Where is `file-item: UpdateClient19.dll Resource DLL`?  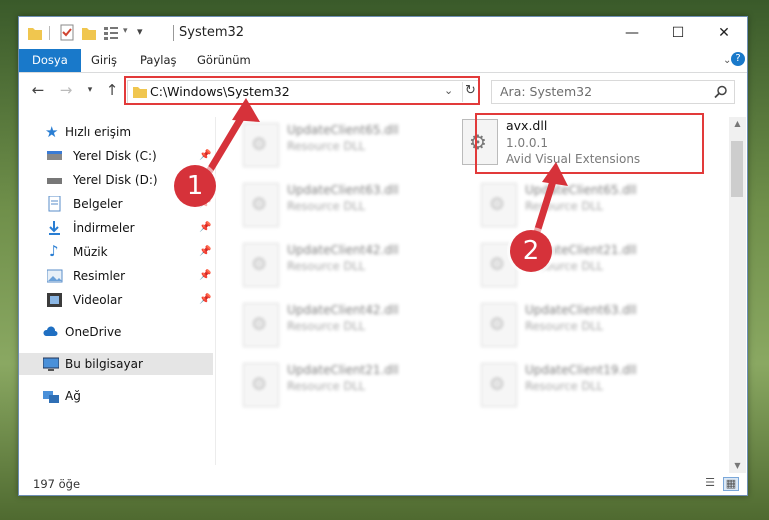
file-item: UpdateClient19.dll Resource DLL is located at coordinates (587, 385).